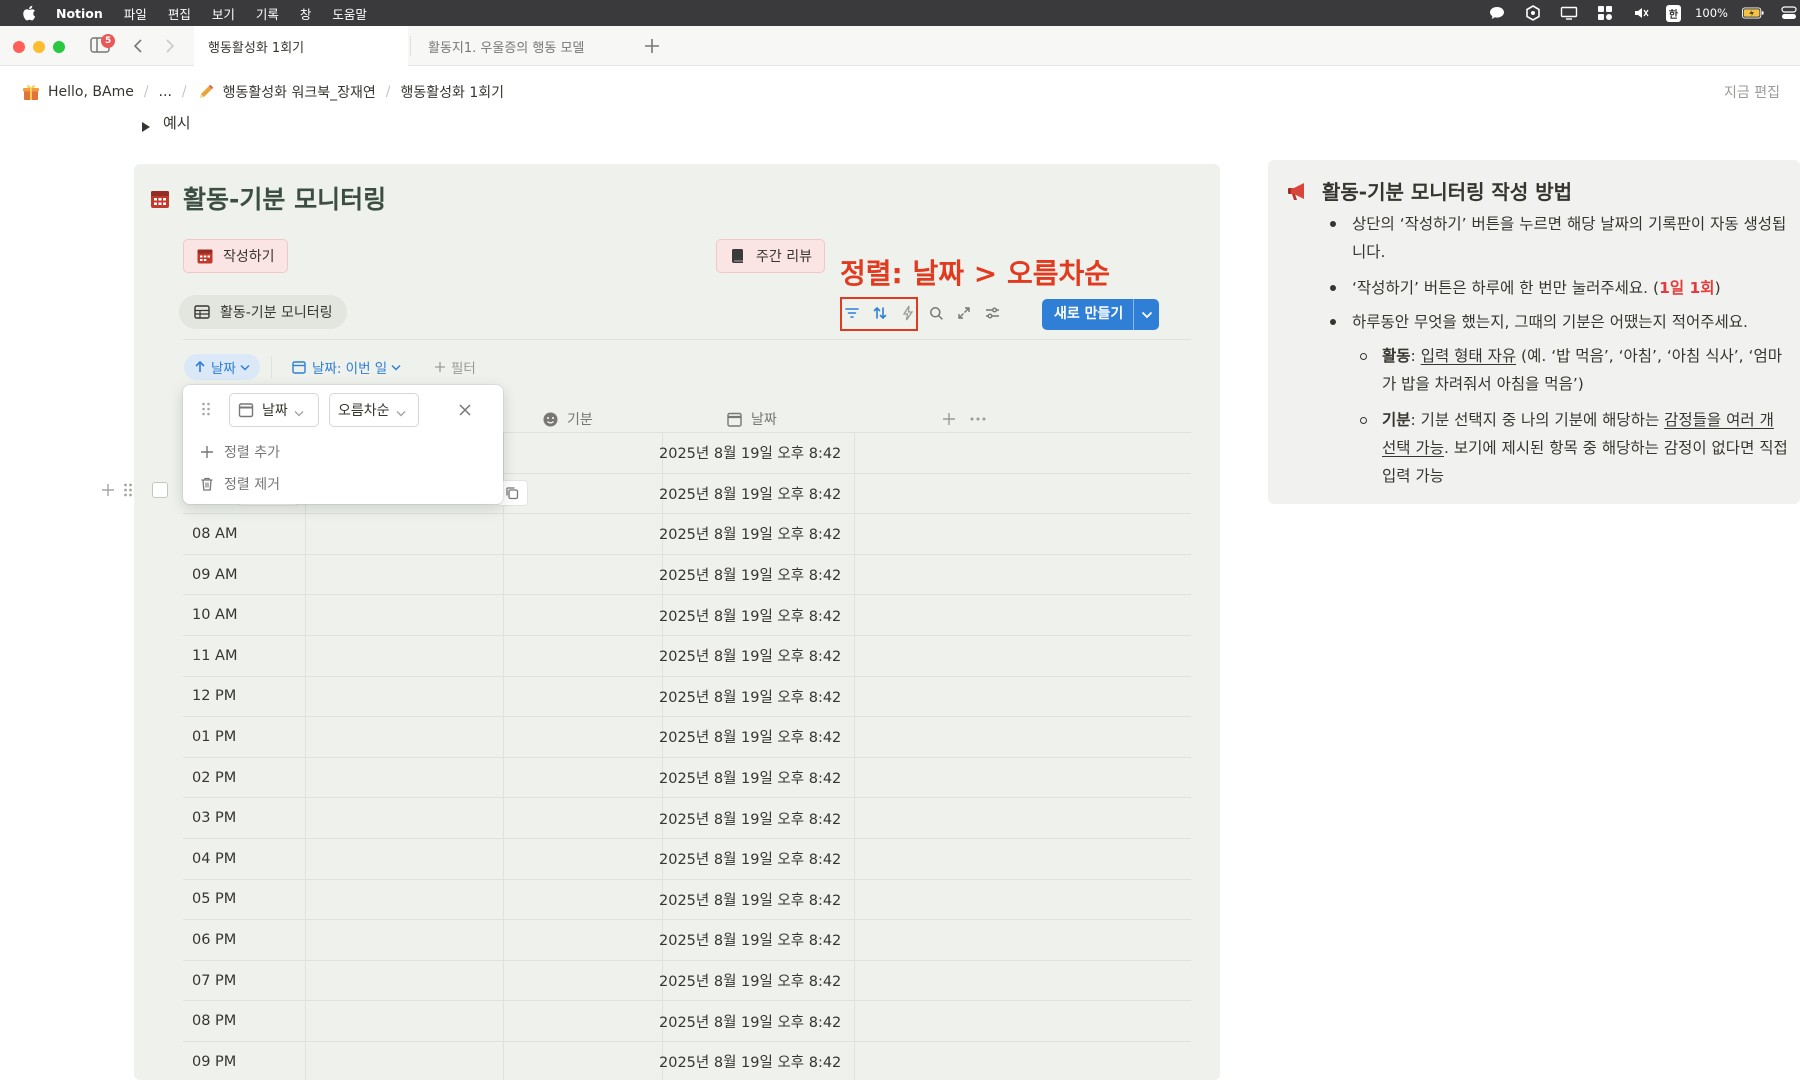 This screenshot has width=1800, height=1080. I want to click on display-icon, so click(1569, 13).